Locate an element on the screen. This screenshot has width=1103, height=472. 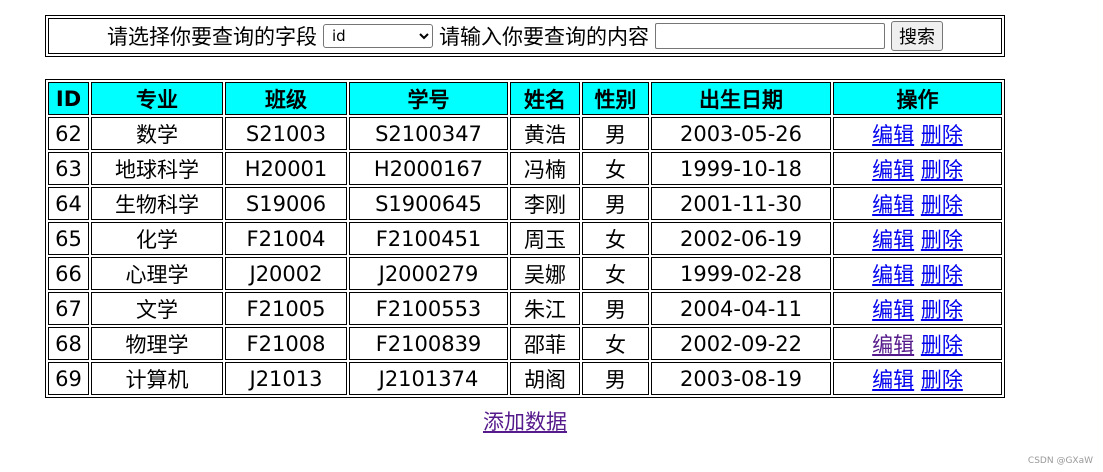
table-row: 67 文学 F21005 F2100553 朱江男 2004-04-11 编辑 删除 is located at coordinates (525, 308).